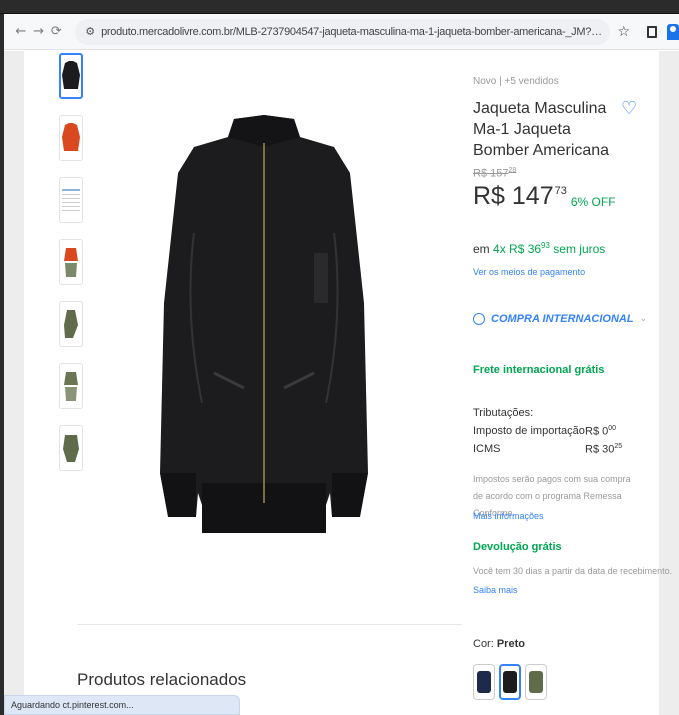 The image size is (679, 715). I want to click on jacket-thumb-icon, so click(71, 75).